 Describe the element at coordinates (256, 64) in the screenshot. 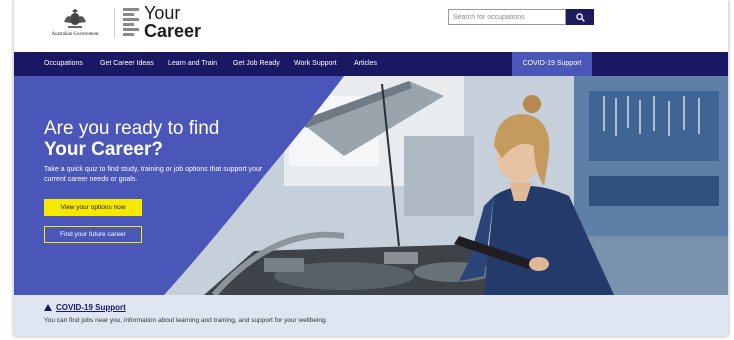

I see `nav-item-get-job-ready: Get Job Ready` at that location.